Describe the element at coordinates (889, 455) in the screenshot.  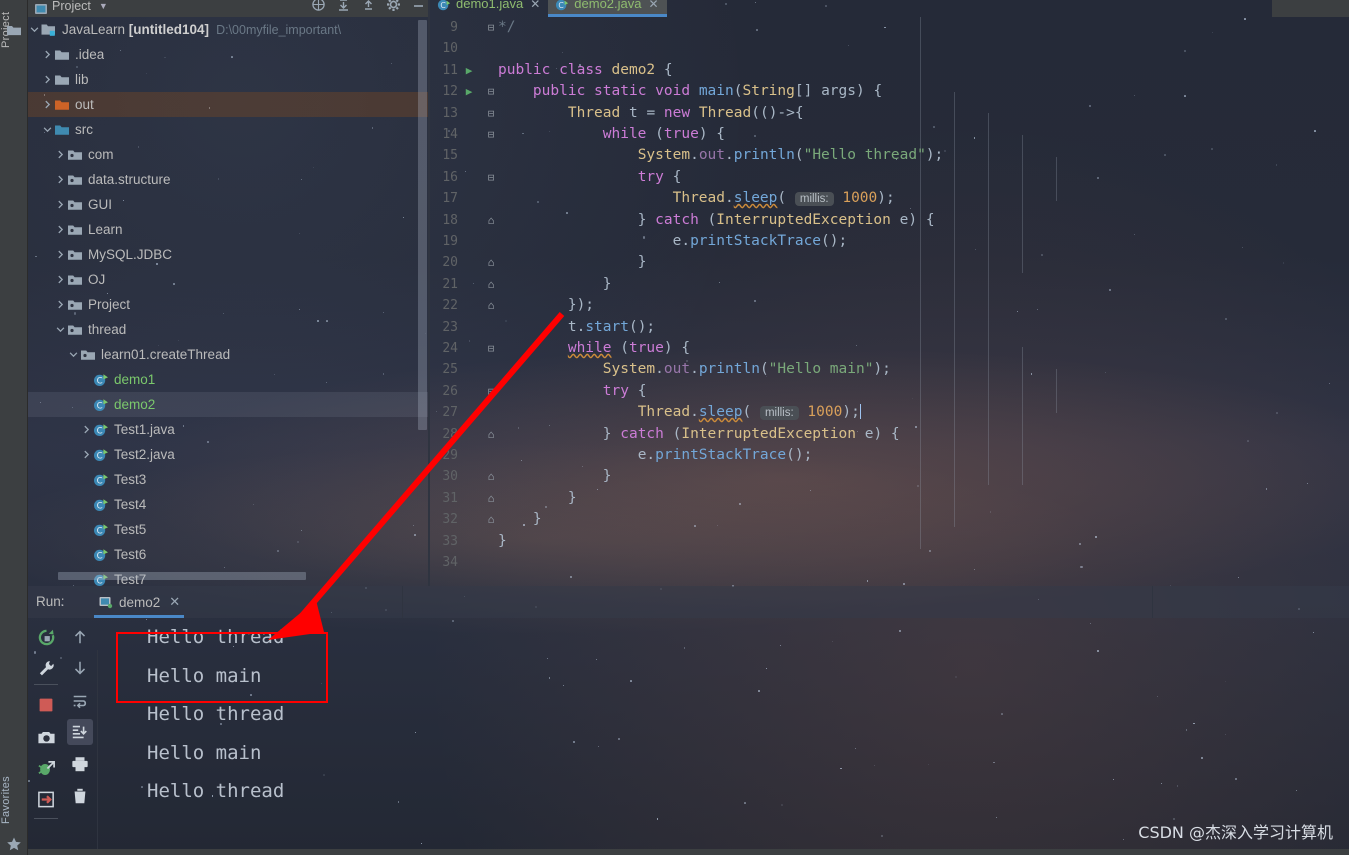
I see `code-line: 29 e.printStackTrace();` at that location.